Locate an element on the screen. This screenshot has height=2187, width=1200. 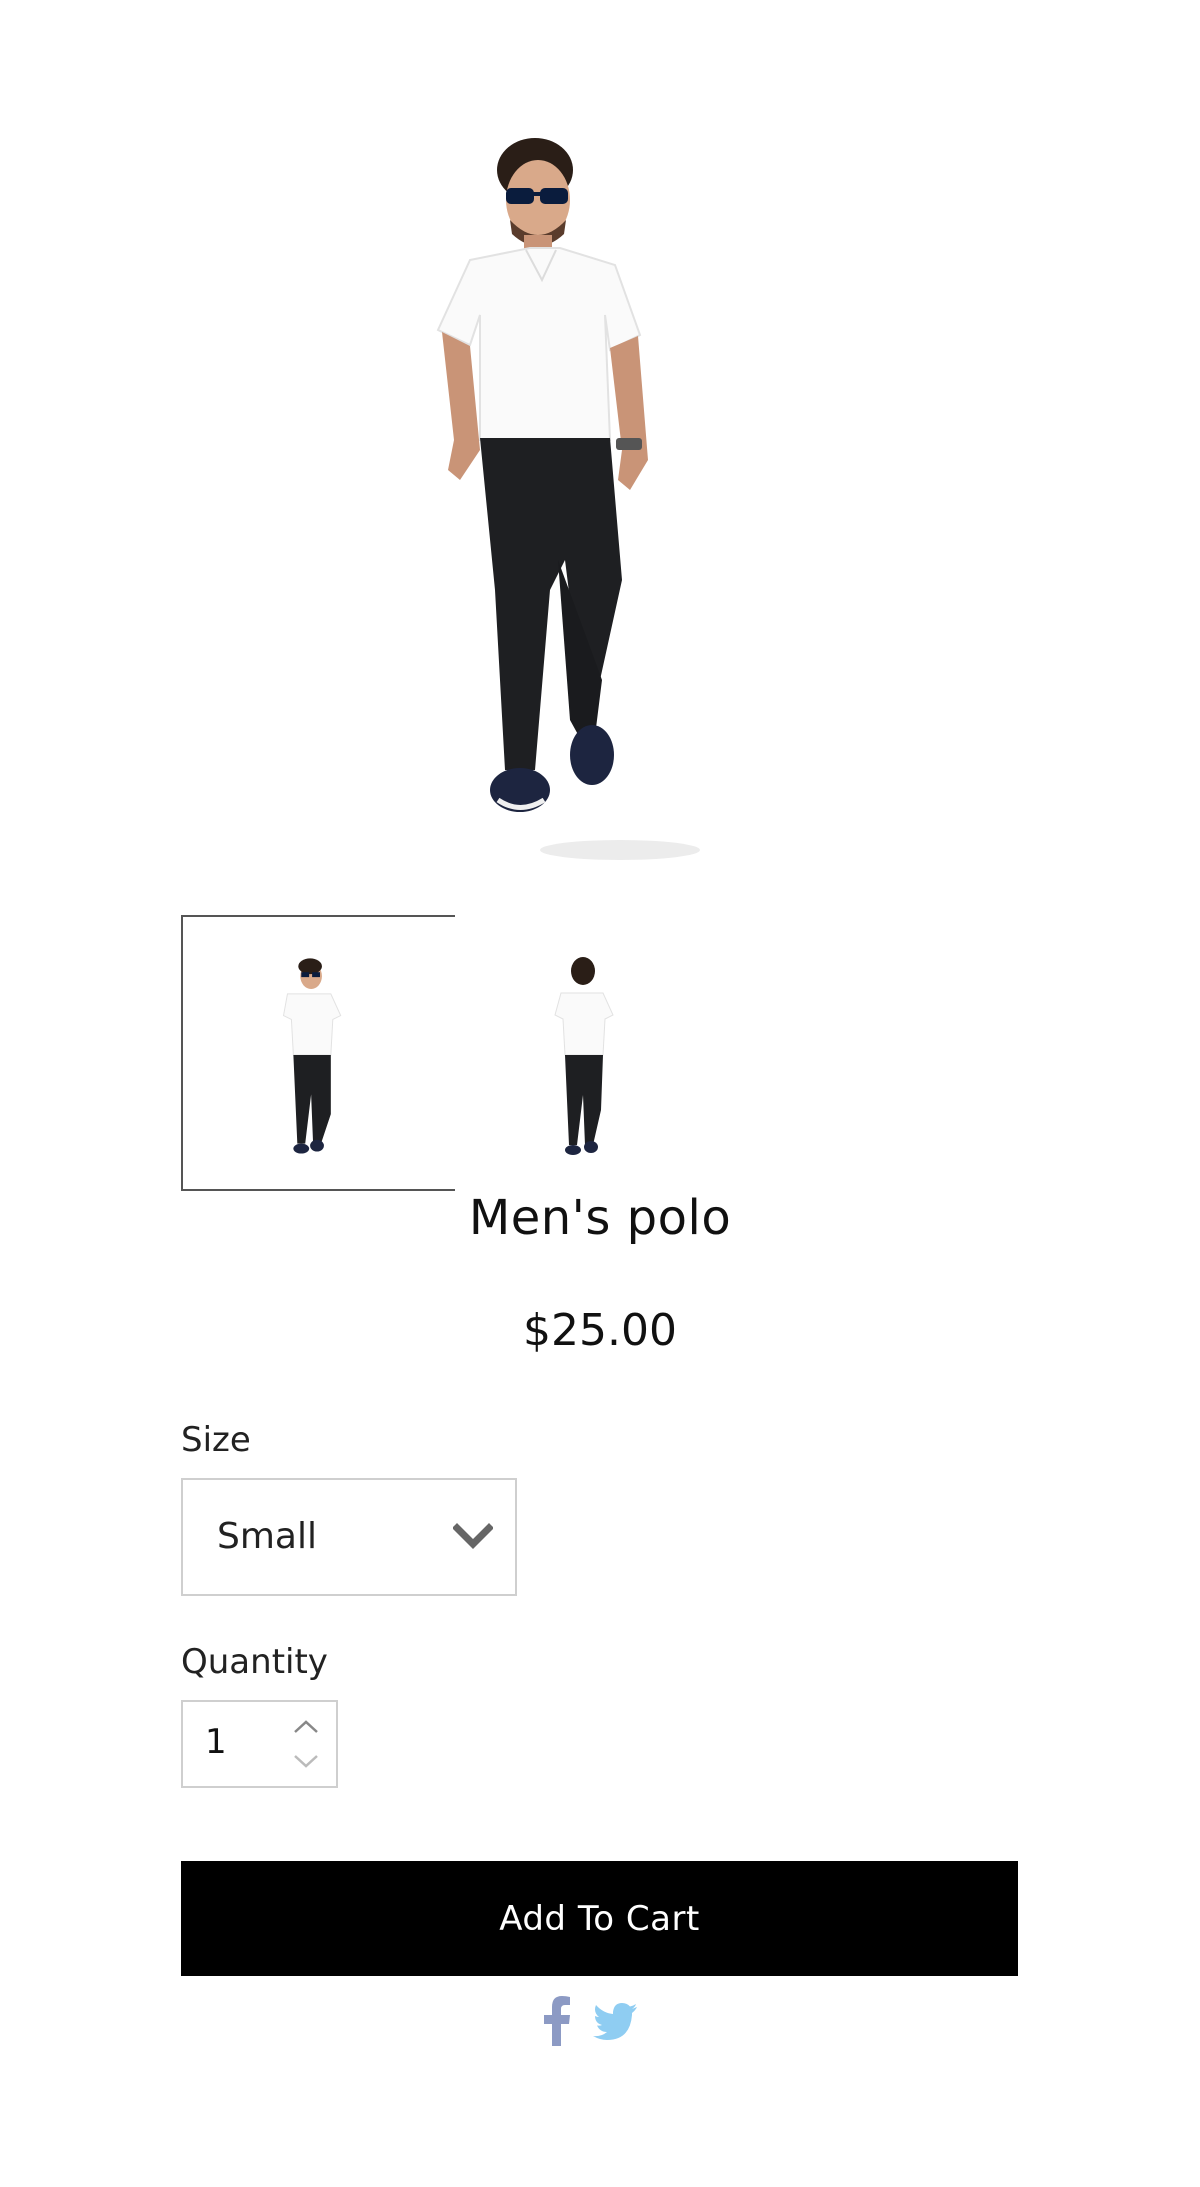
facebook-icon is located at coordinates (557, 2021).